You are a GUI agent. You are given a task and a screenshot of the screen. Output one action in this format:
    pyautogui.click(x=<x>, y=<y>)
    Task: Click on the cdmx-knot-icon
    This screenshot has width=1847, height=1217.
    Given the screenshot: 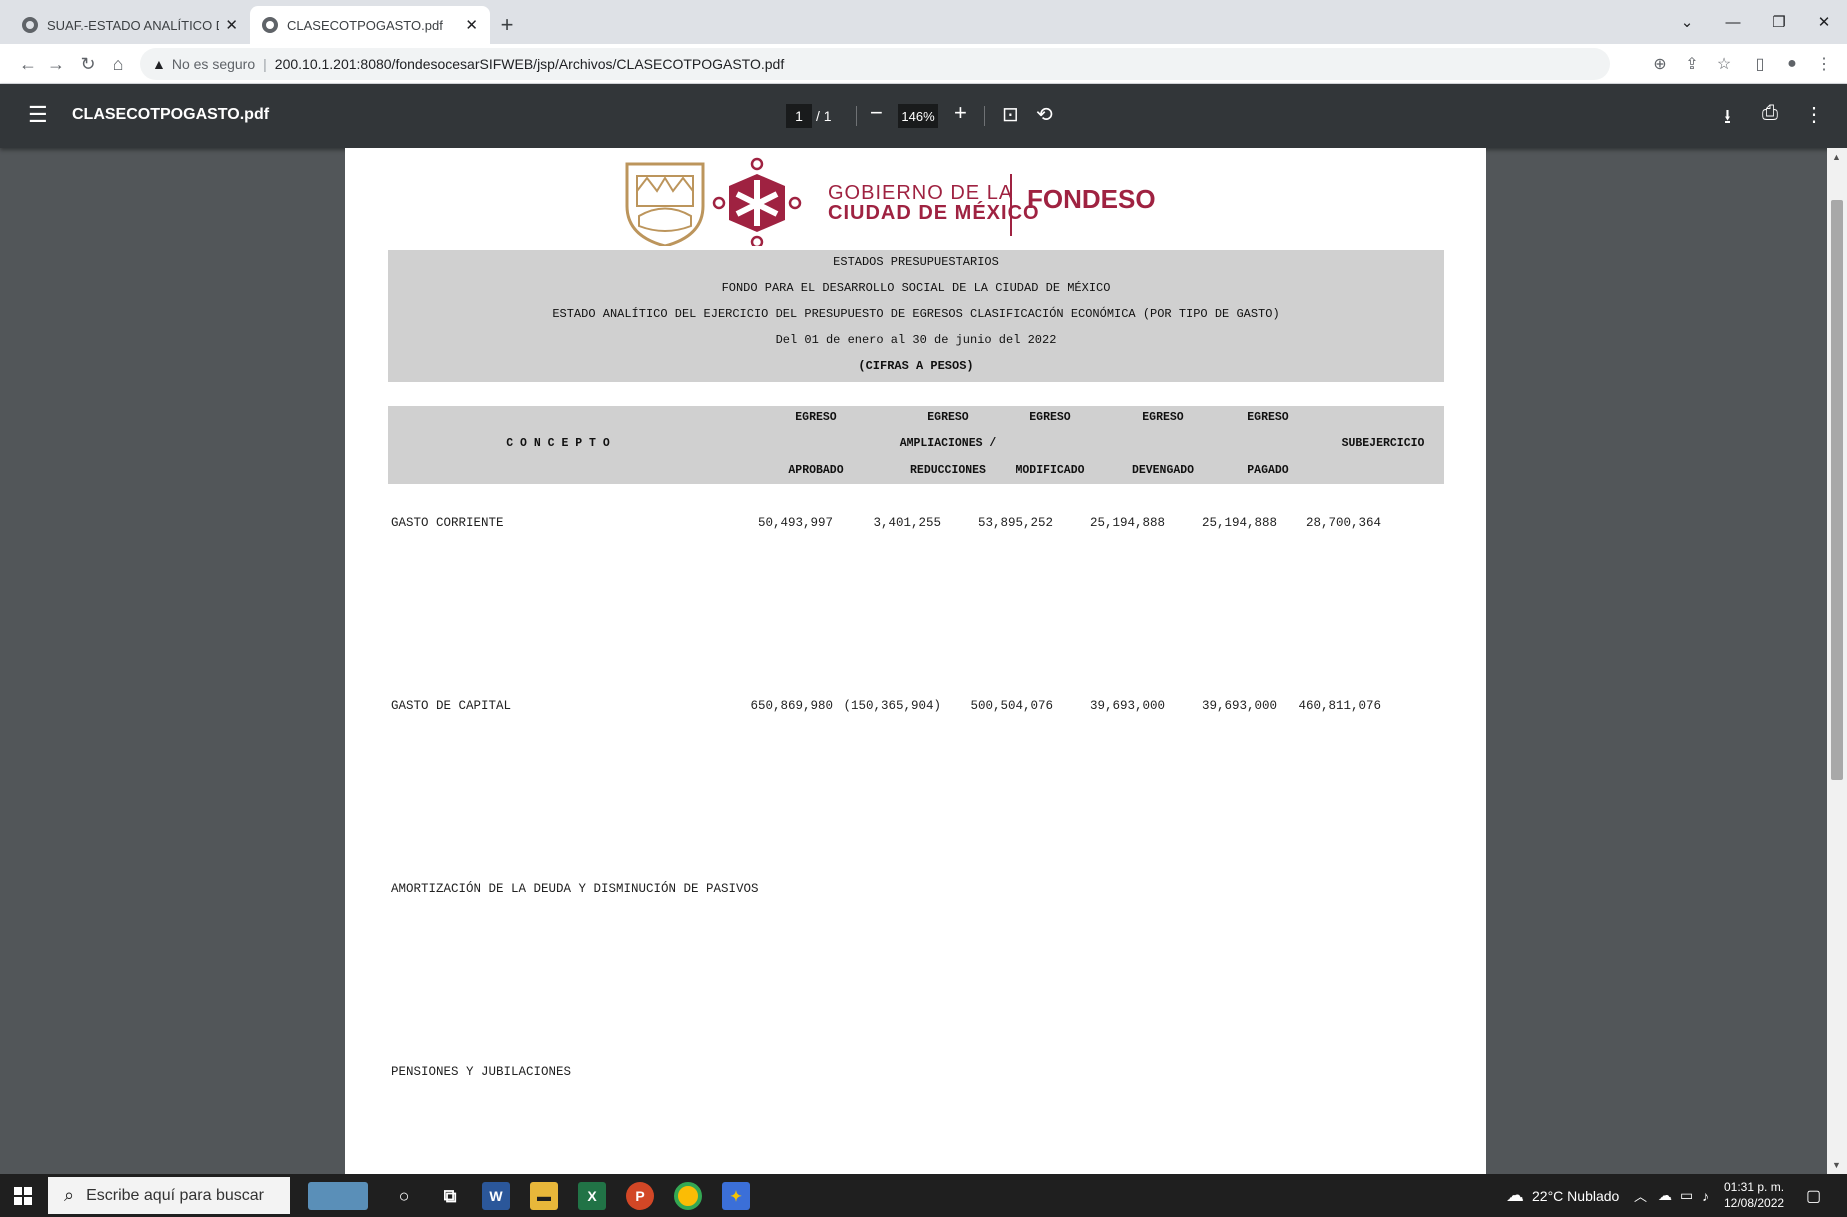 What is the action you would take?
    pyautogui.click(x=757, y=201)
    